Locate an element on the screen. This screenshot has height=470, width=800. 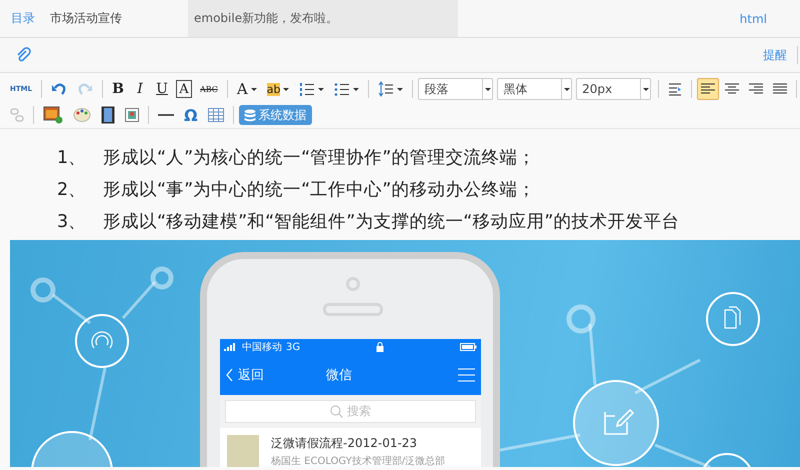
align-button is located at coordinates (708, 89).